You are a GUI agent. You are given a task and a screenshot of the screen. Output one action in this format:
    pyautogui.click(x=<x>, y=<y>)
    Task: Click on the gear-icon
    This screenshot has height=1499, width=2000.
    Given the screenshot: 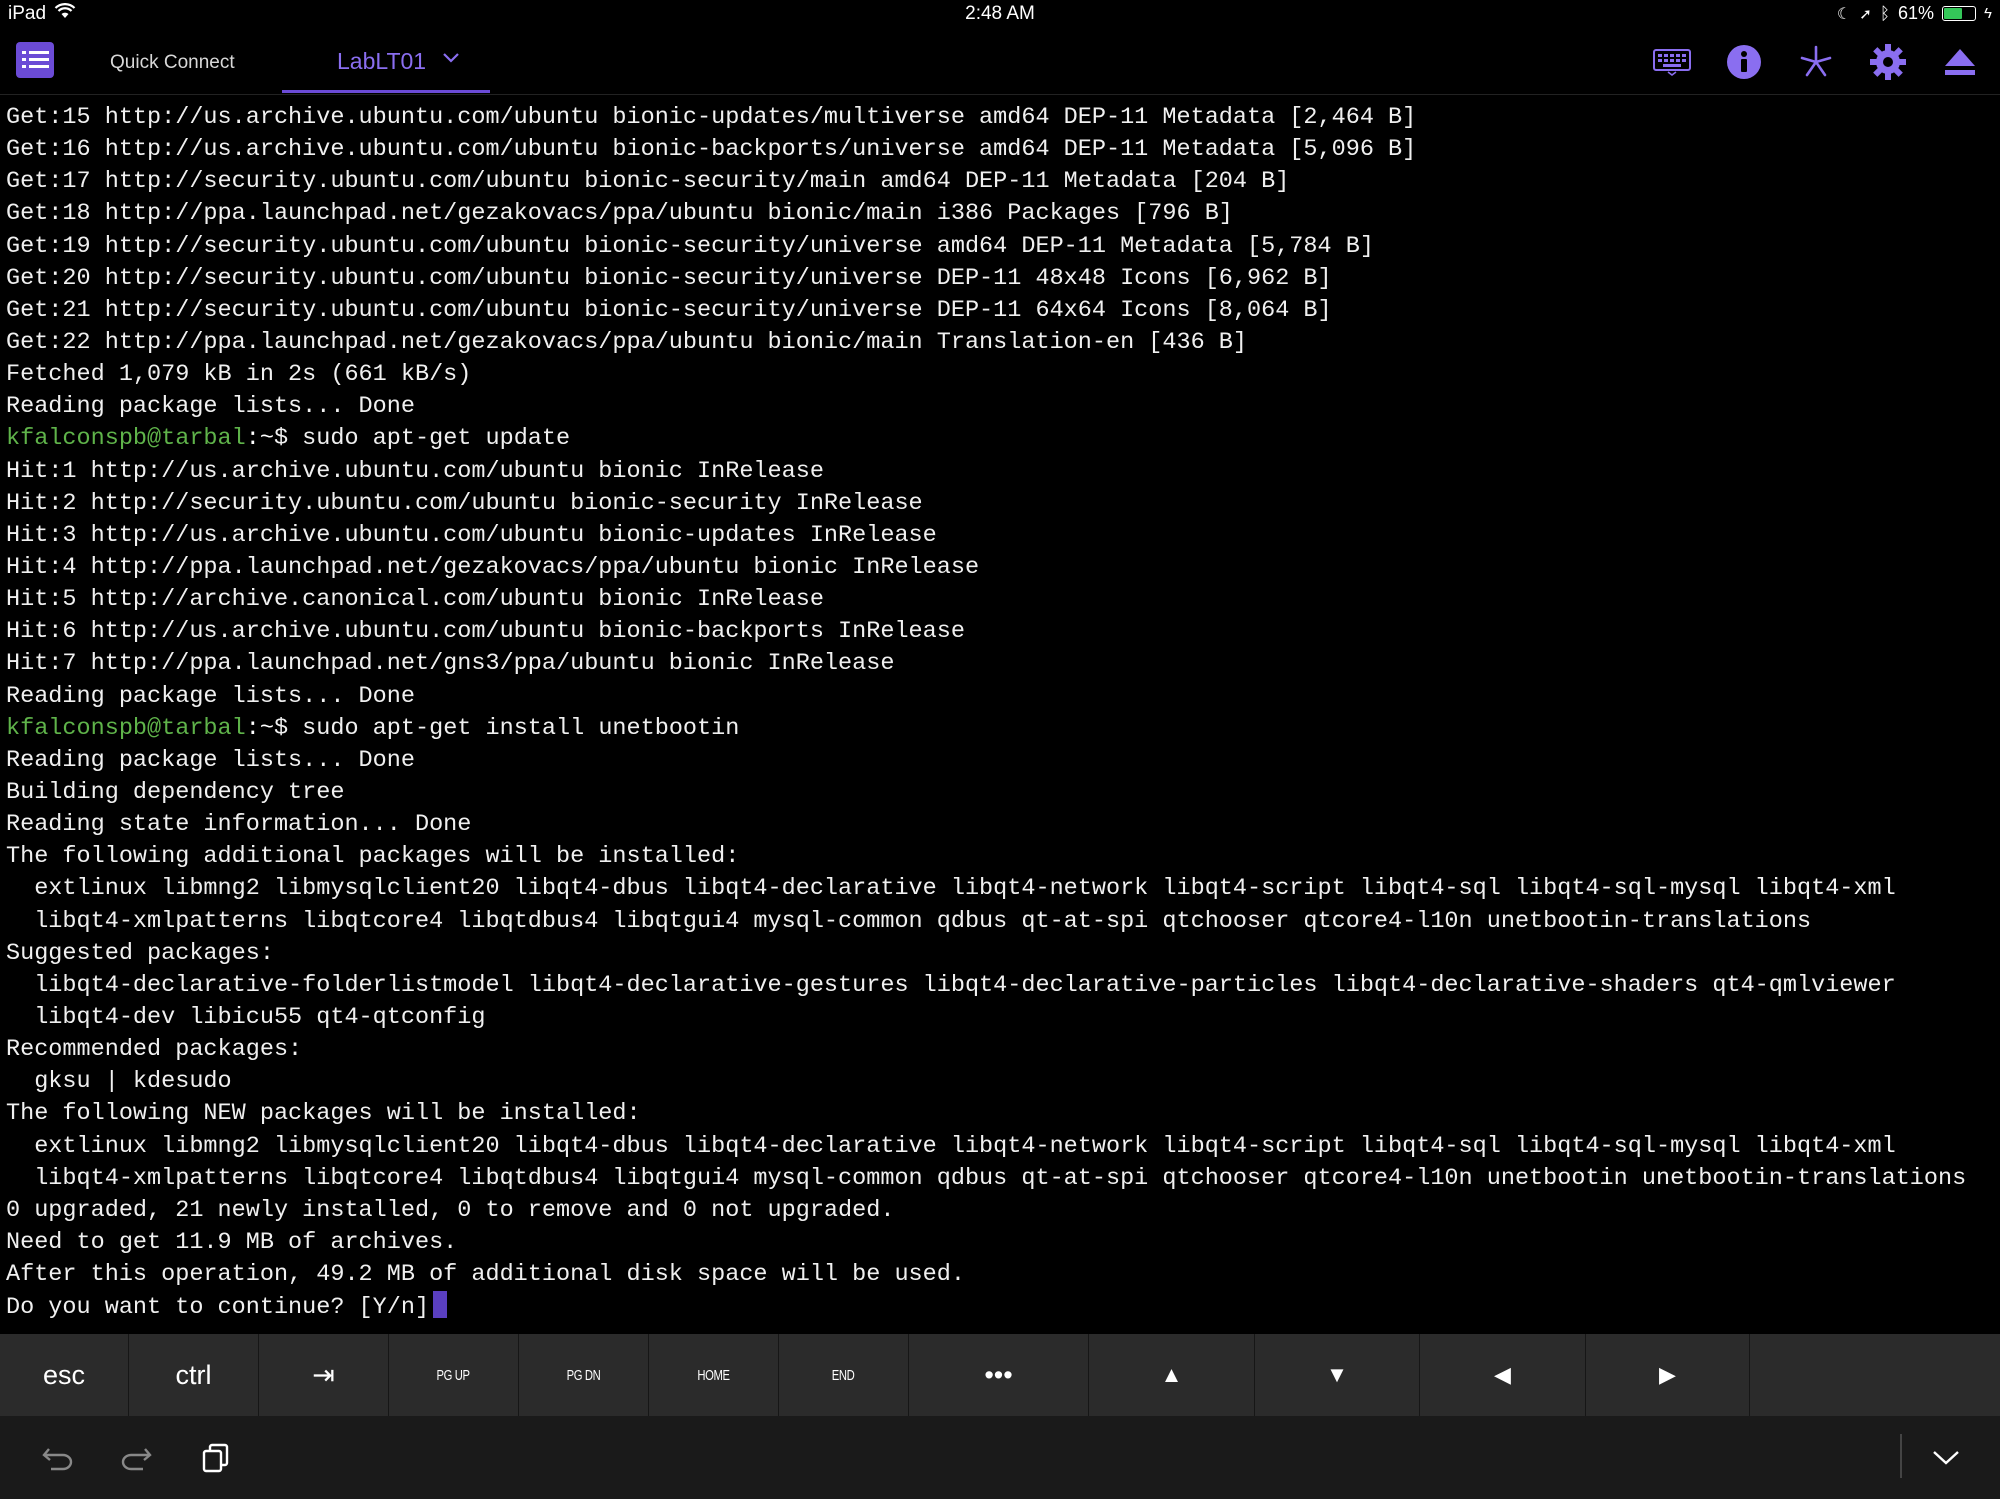 What is the action you would take?
    pyautogui.click(x=1888, y=62)
    